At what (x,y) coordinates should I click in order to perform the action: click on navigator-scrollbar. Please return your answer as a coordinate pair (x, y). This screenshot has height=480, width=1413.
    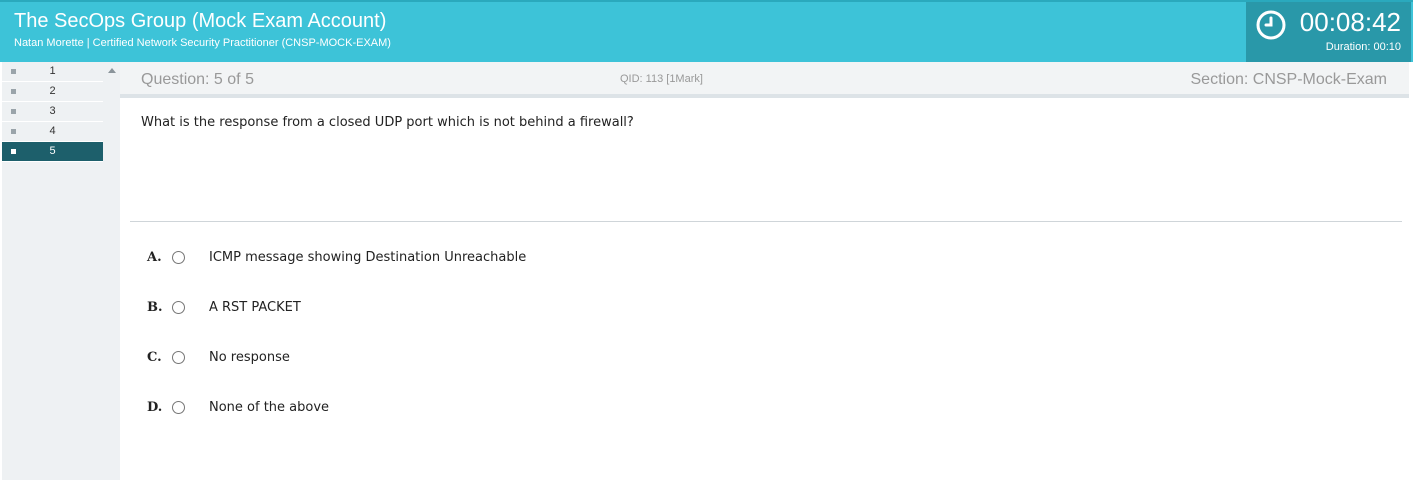
    Looking at the image, I should click on (111, 271).